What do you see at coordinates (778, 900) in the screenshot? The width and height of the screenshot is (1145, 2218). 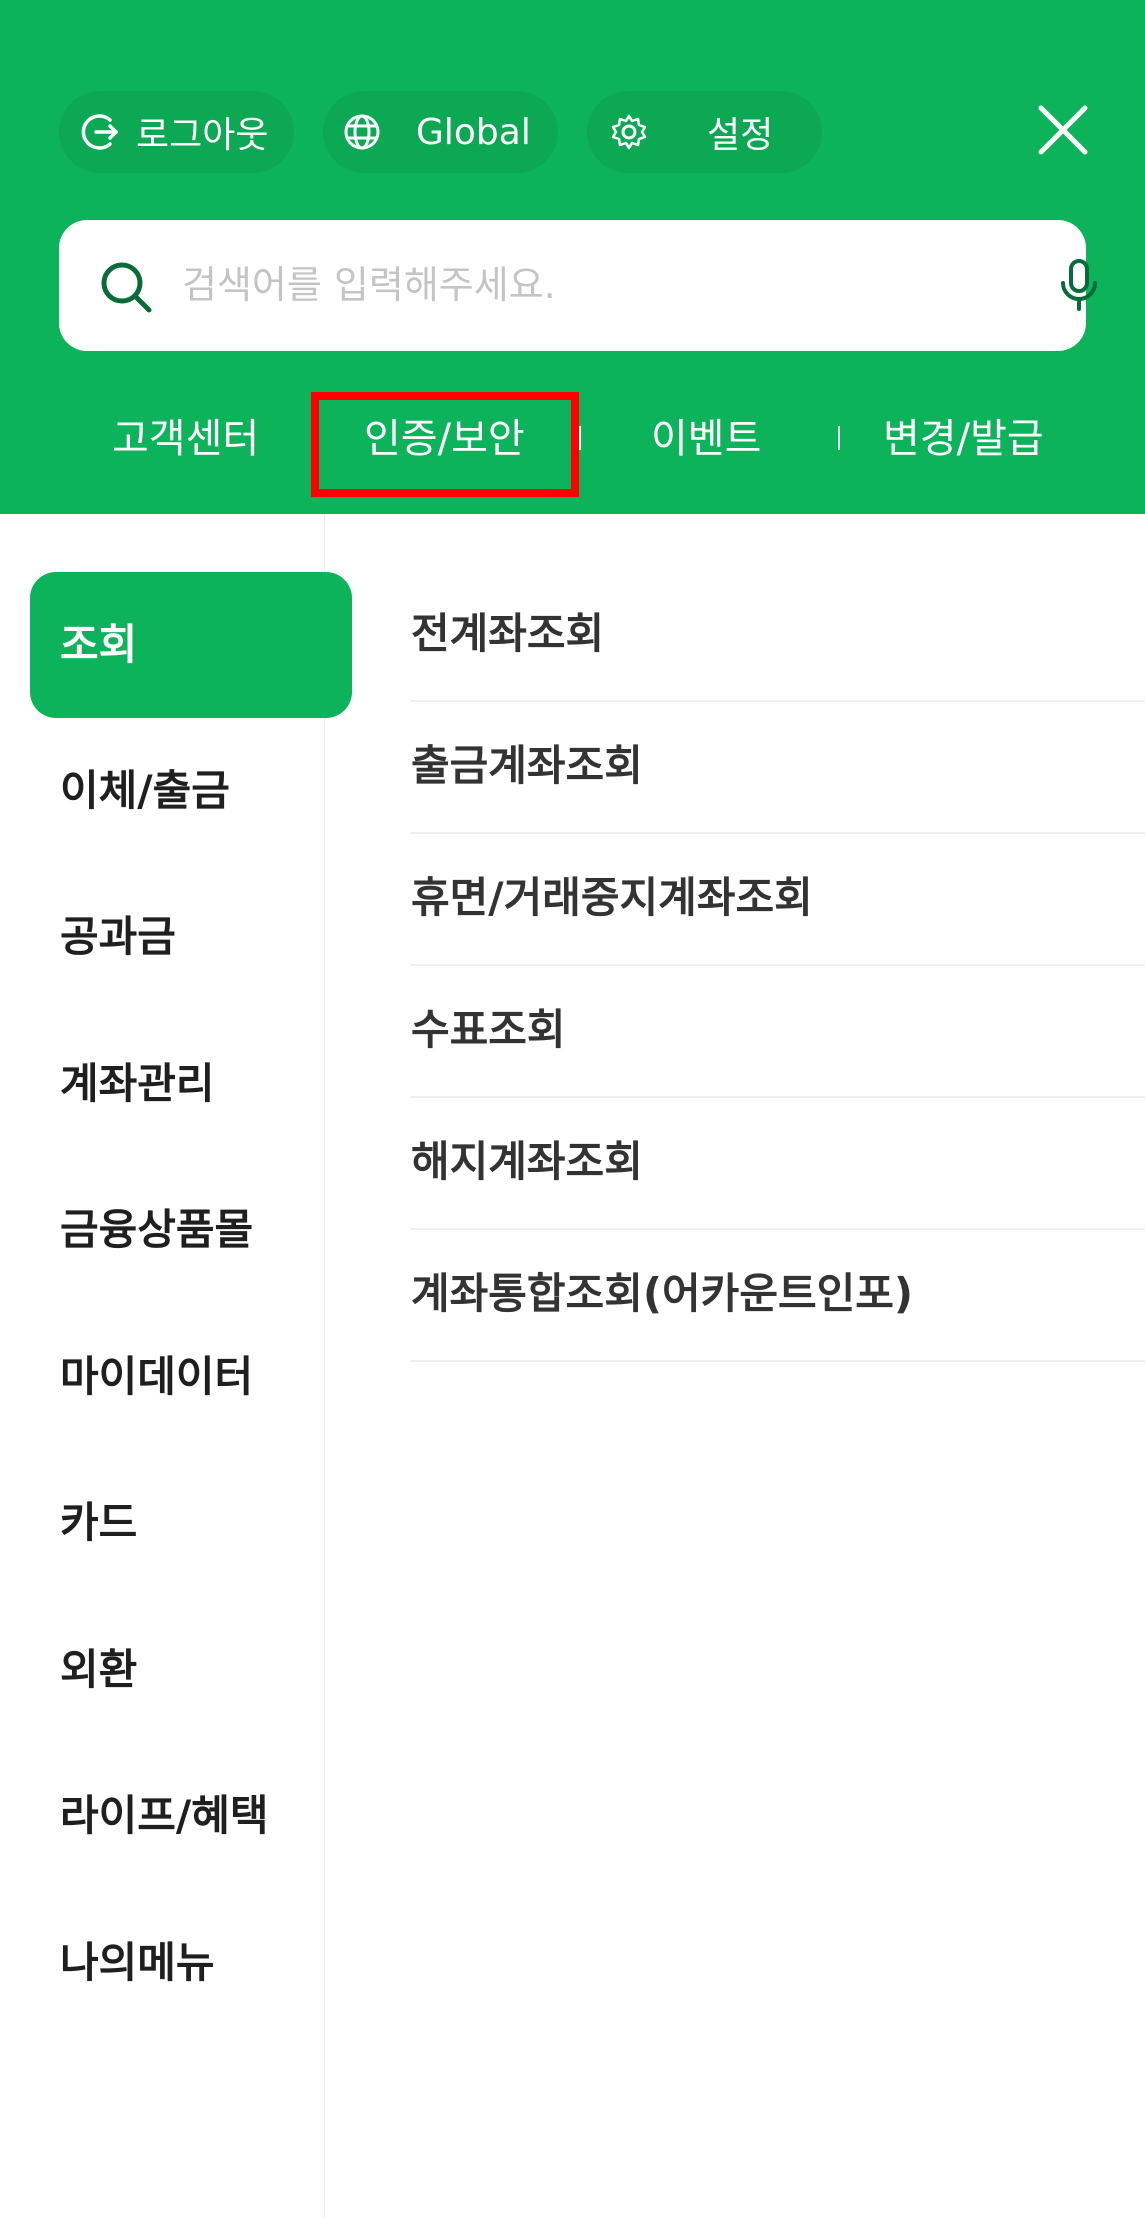 I see `submenu-item-dormant-account: 휴면/거래중지계좌조회` at bounding box center [778, 900].